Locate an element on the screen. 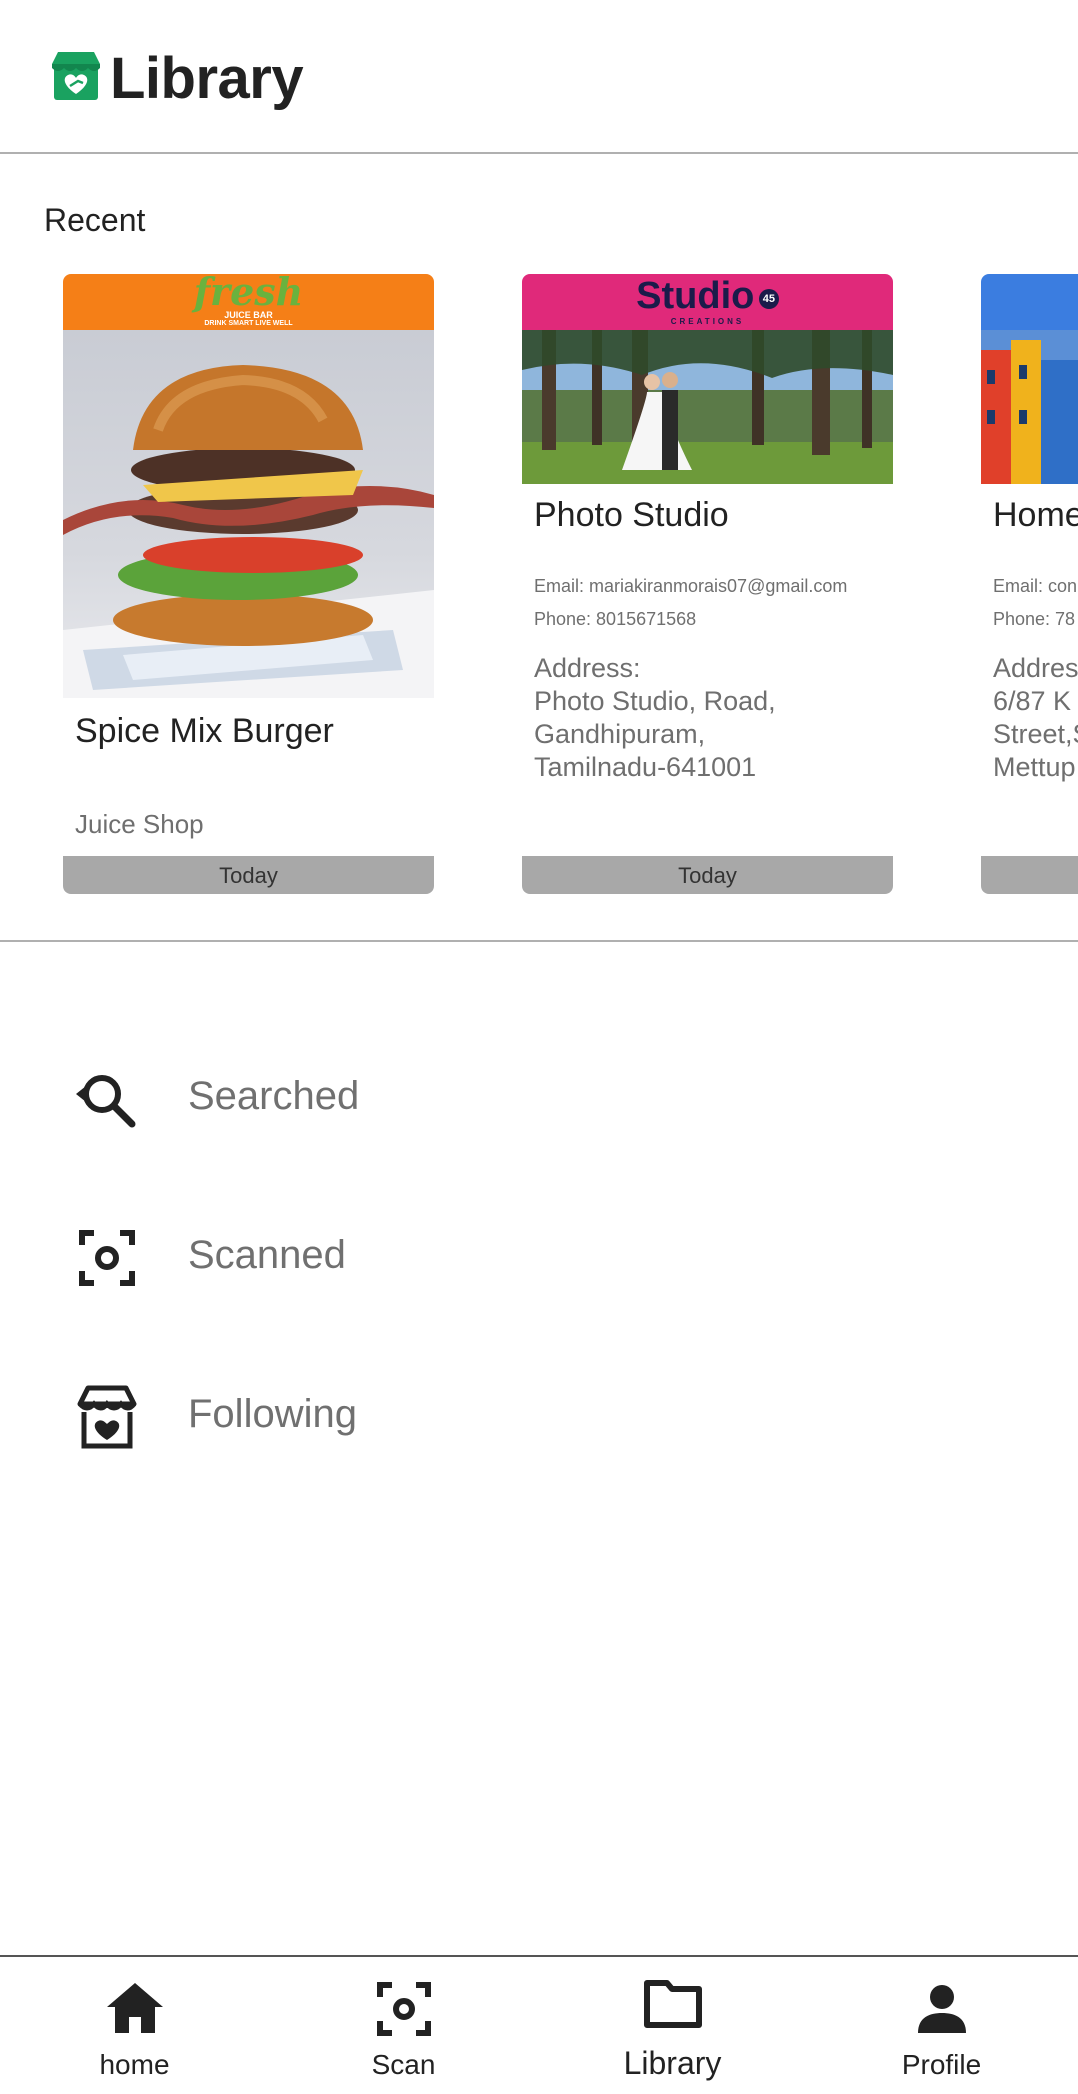  section-divider is located at coordinates (539, 941).